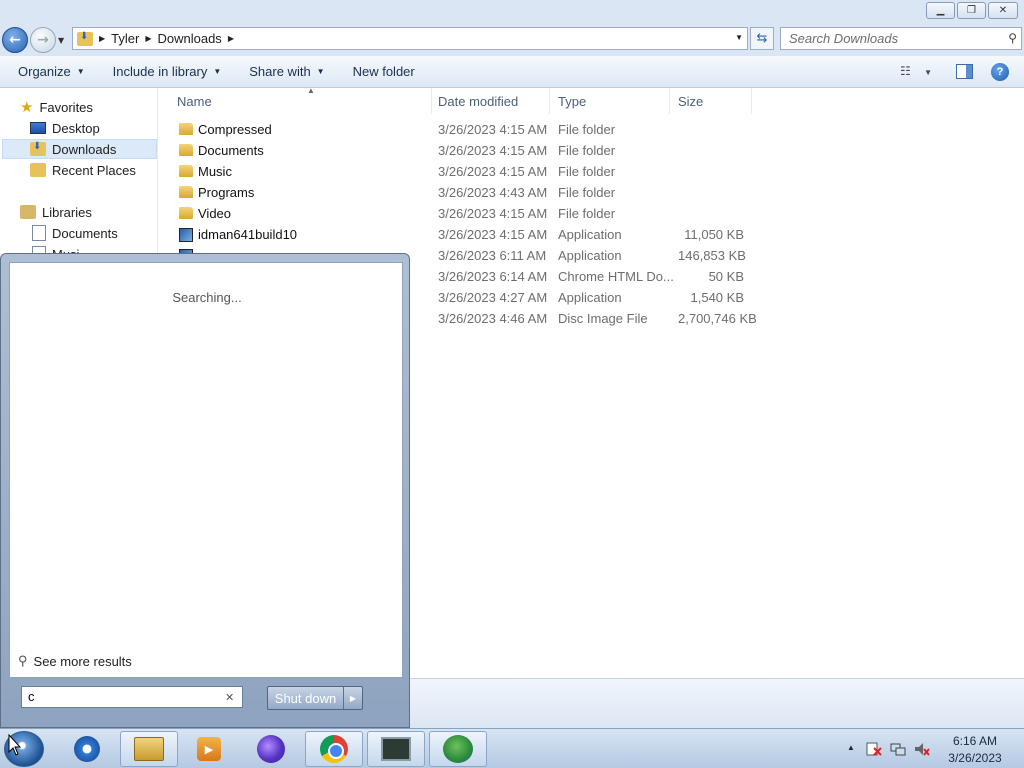  I want to click on nav-downloads: Downloads, so click(79, 149).